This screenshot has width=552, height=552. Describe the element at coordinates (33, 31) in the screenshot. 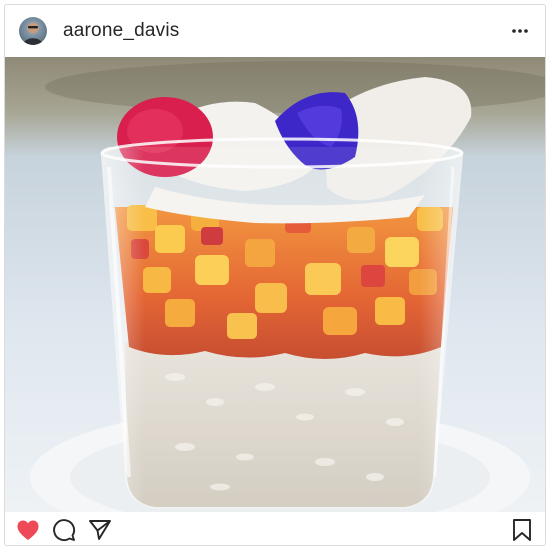

I see `avatar` at that location.